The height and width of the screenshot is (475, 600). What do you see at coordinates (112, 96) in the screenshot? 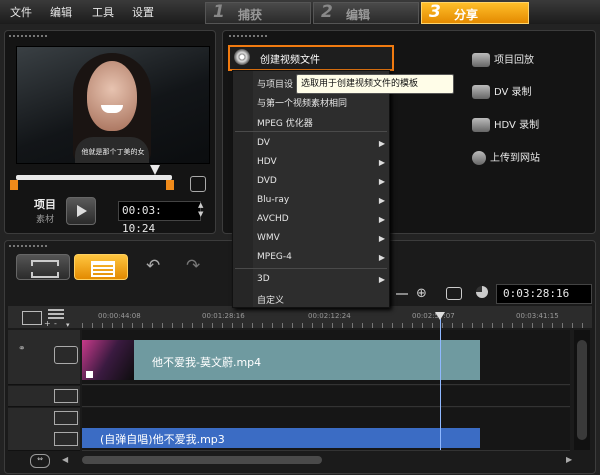
I see `video-frame-face` at bounding box center [112, 96].